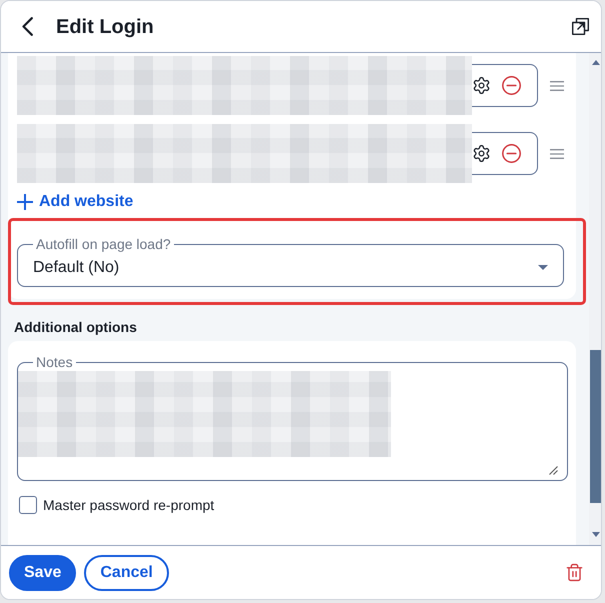  What do you see at coordinates (595, 426) in the screenshot?
I see `scrollbar-thumb` at bounding box center [595, 426].